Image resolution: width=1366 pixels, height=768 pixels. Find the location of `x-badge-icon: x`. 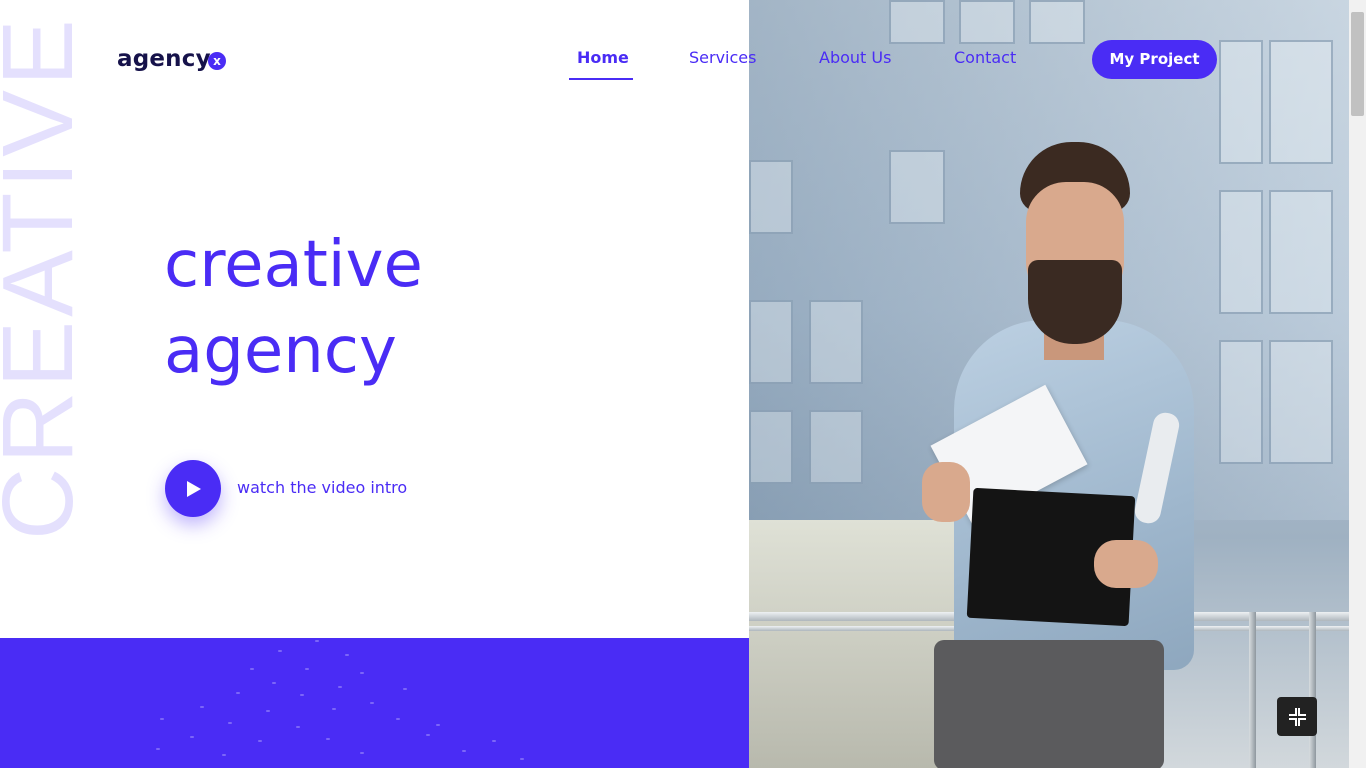

x-badge-icon: x is located at coordinates (217, 61).